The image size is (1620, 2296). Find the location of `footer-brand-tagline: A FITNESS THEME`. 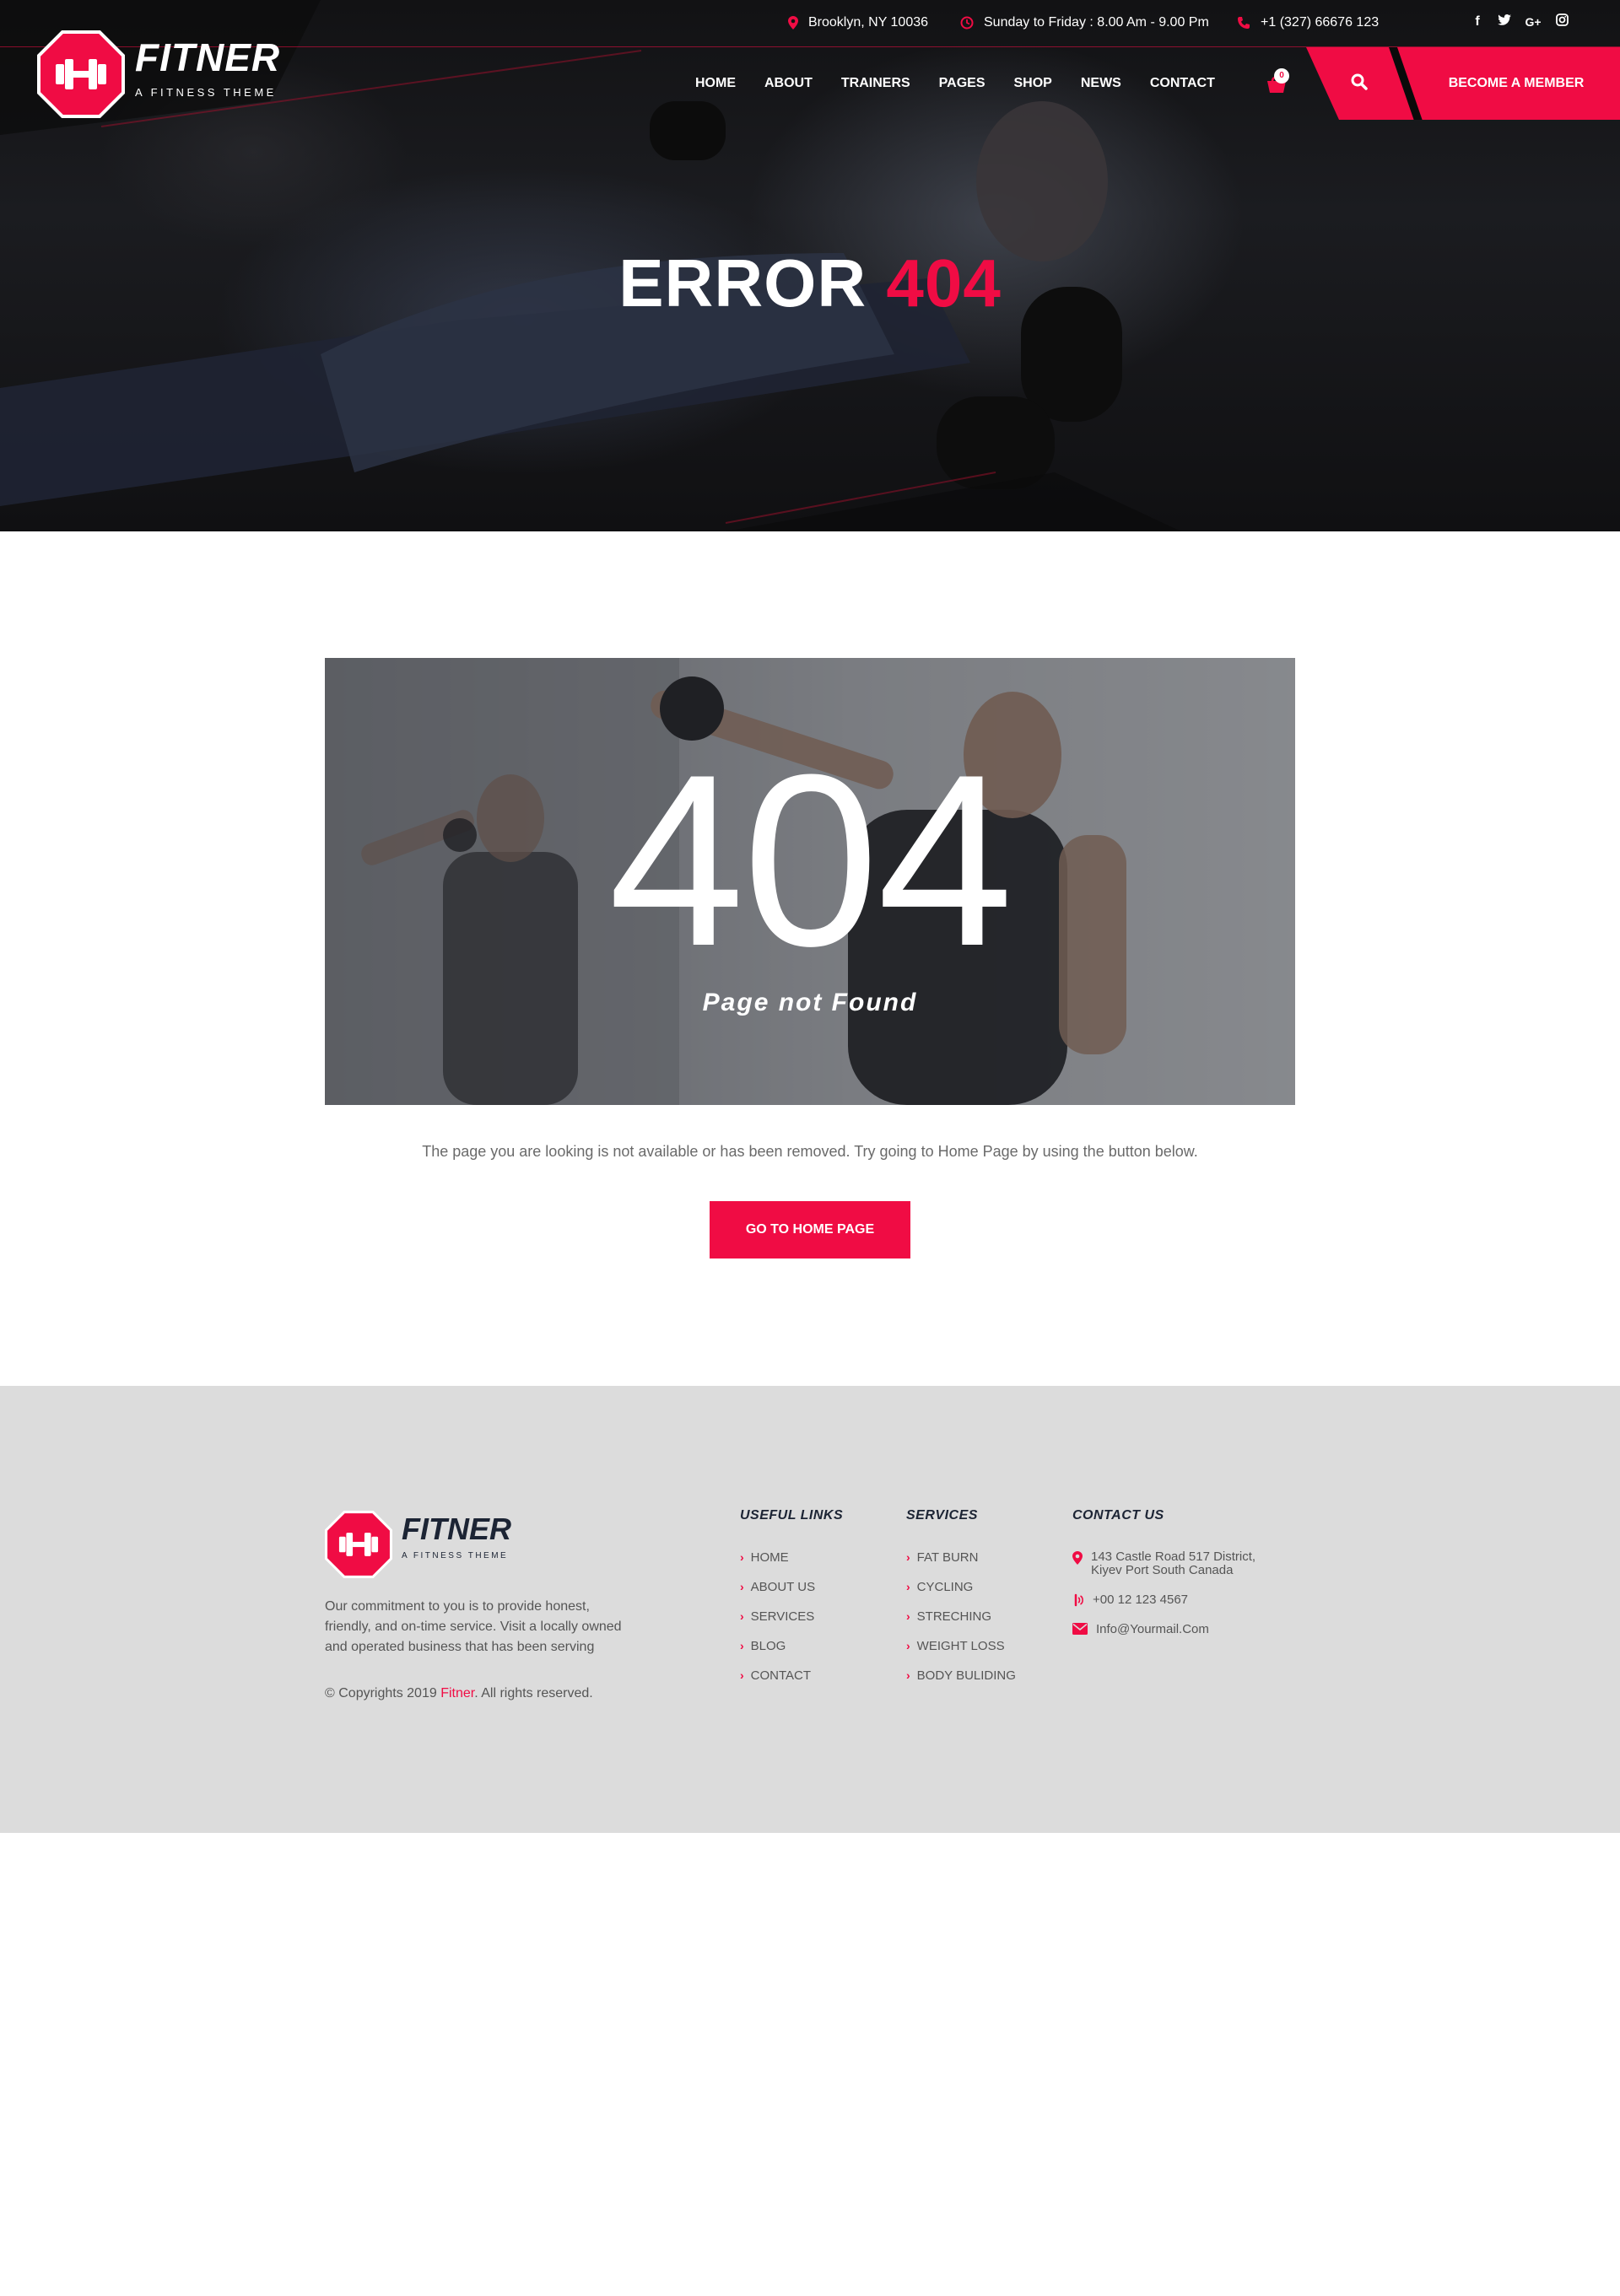

footer-brand-tagline: A FITNESS THEME is located at coordinates (455, 1555).